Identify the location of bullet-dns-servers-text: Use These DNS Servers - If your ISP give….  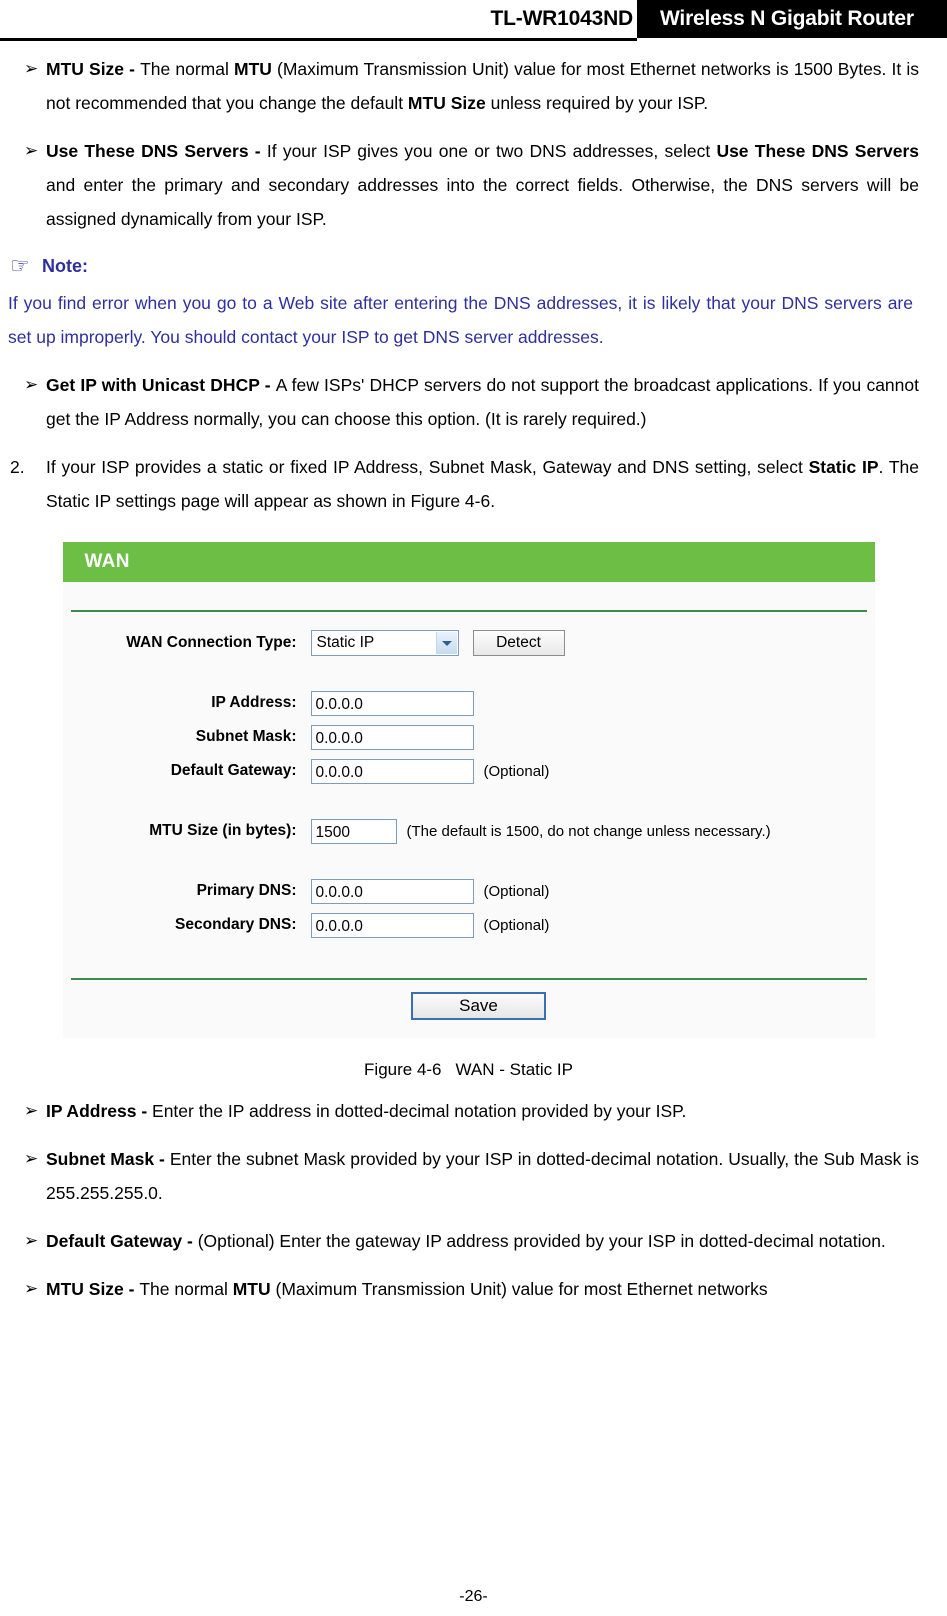
(487, 185).